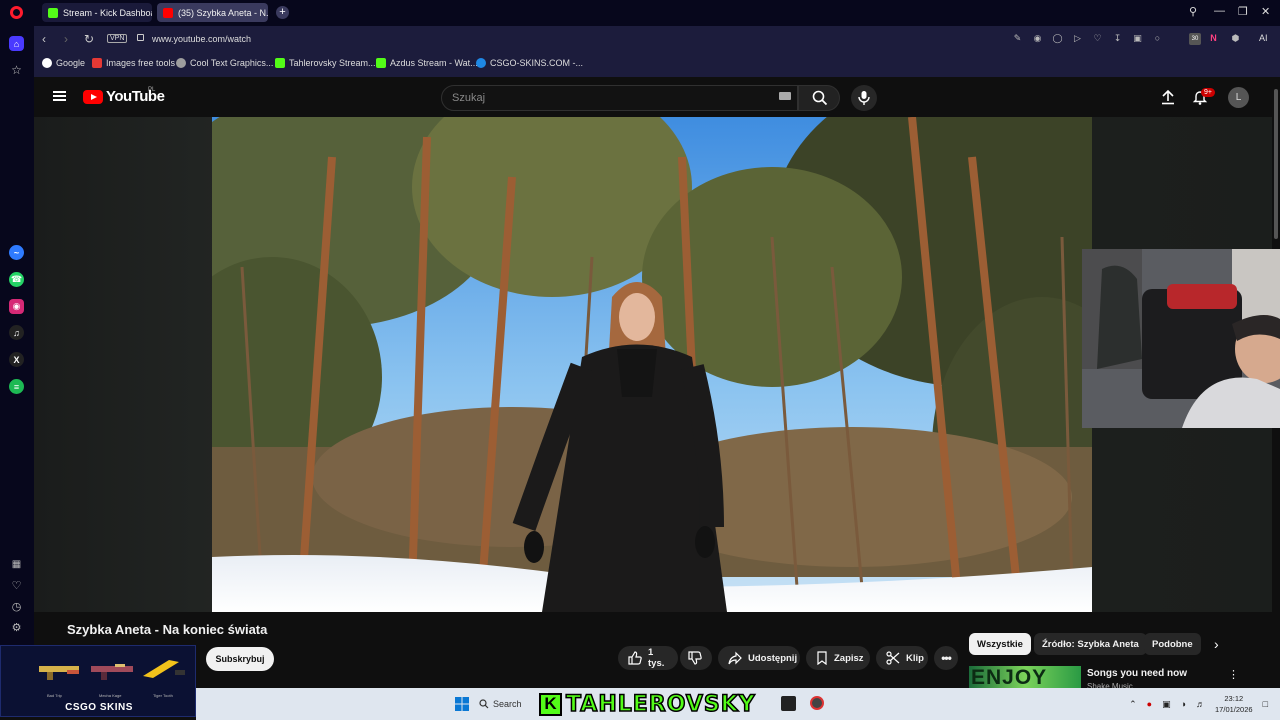 This screenshot has height=720, width=1280. What do you see at coordinates (16, 564) in the screenshot?
I see `extensions-grid-icon: ▦` at bounding box center [16, 564].